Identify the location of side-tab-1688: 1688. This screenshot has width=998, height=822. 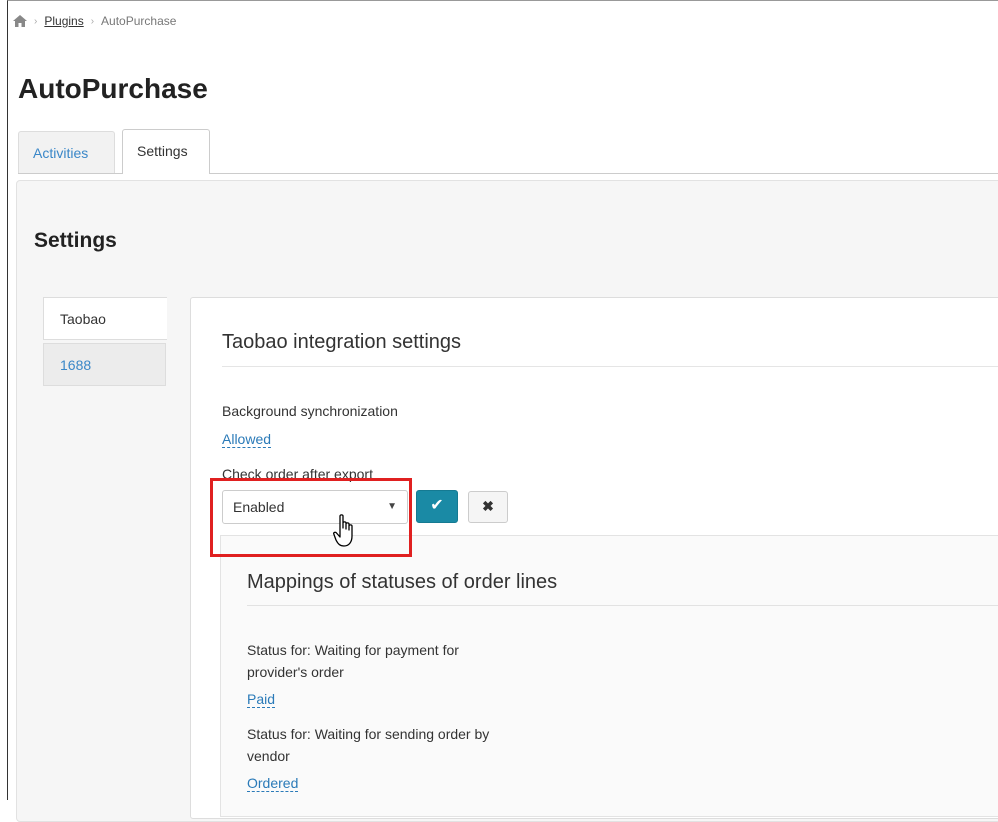
(104, 364).